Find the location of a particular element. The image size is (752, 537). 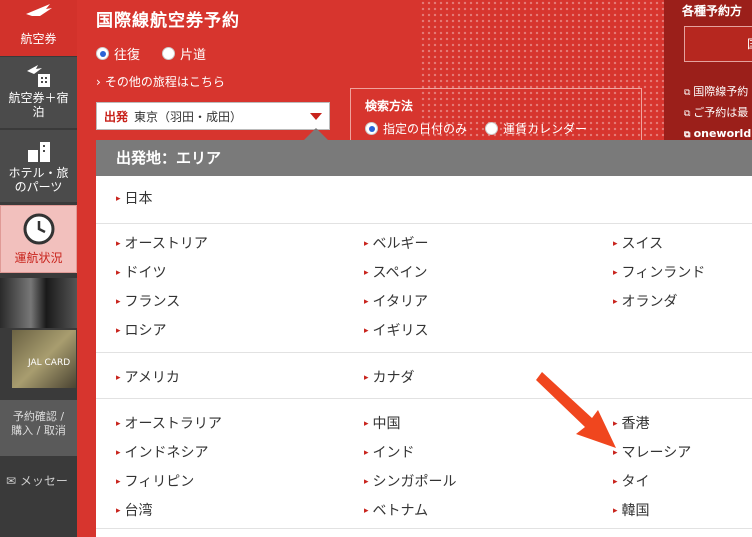

area-option: オーストラリア is located at coordinates (169, 423).